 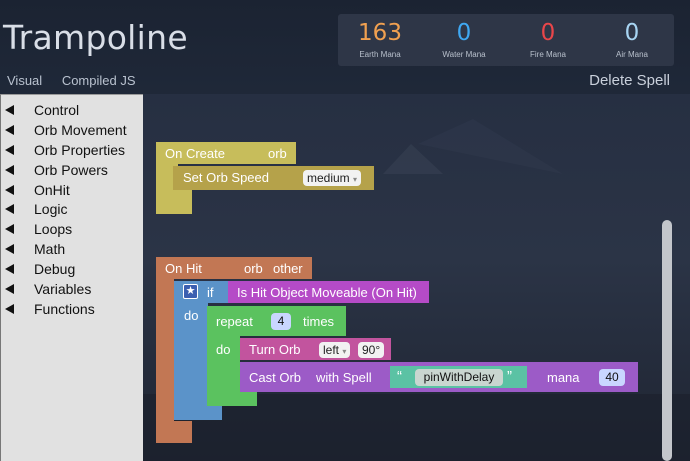 I want to click on cast-orb-label: Cast Orb, so click(x=275, y=377).